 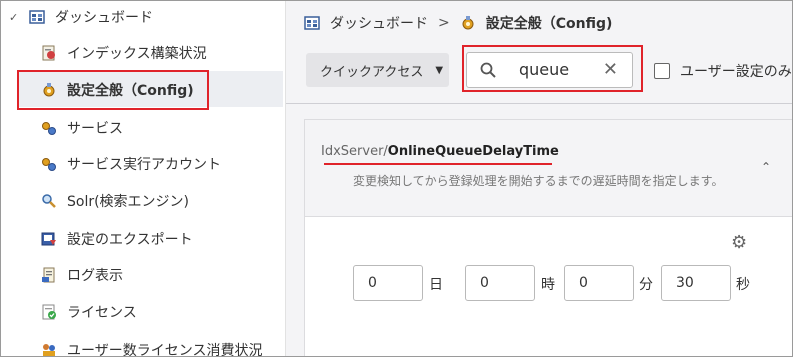 I want to click on chevron-down-icon: ✓, so click(x=15, y=17).